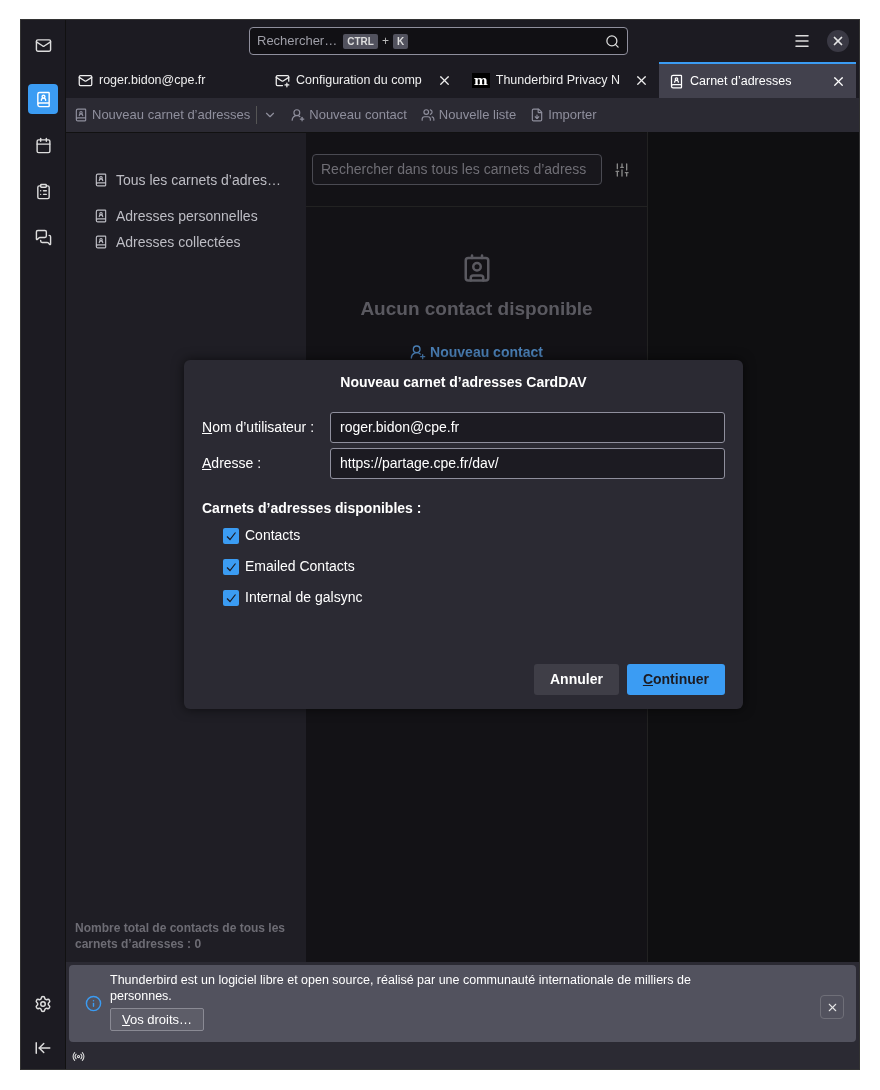 The width and height of the screenshot is (880, 1090). I want to click on input-field: https://partage.cpe.fr/dav/, so click(527, 463).